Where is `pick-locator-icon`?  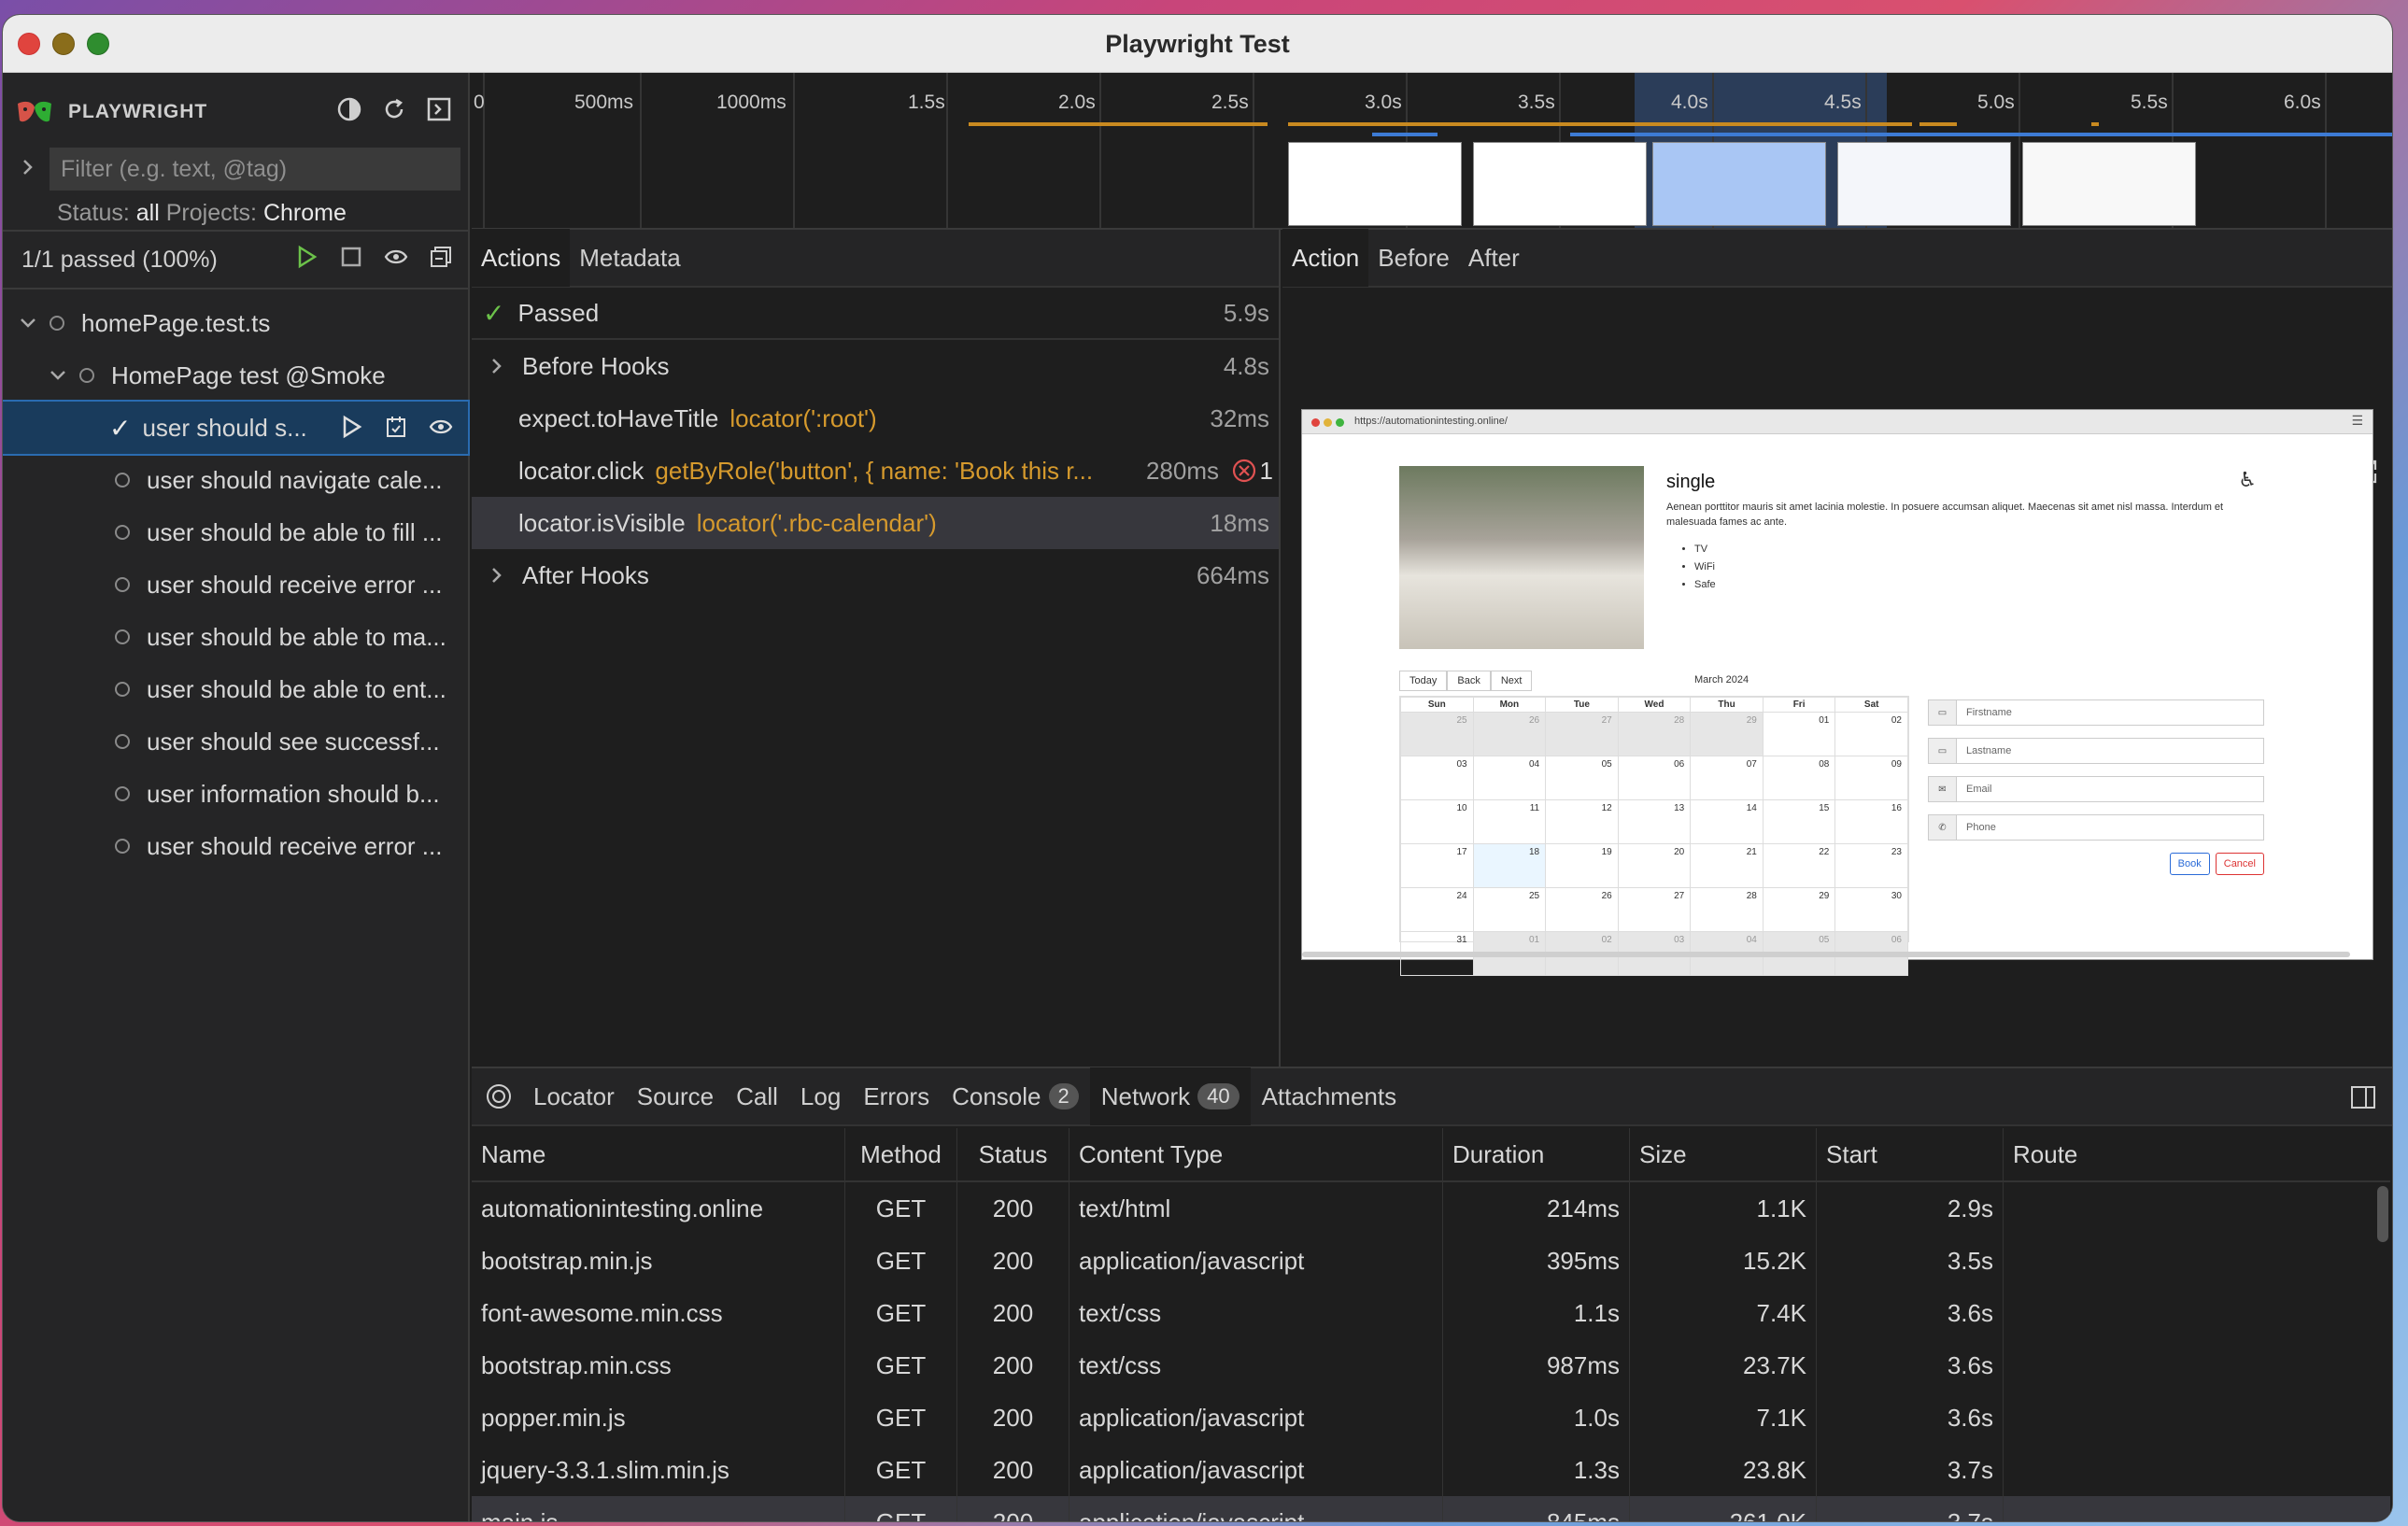 pick-locator-icon is located at coordinates (499, 1096).